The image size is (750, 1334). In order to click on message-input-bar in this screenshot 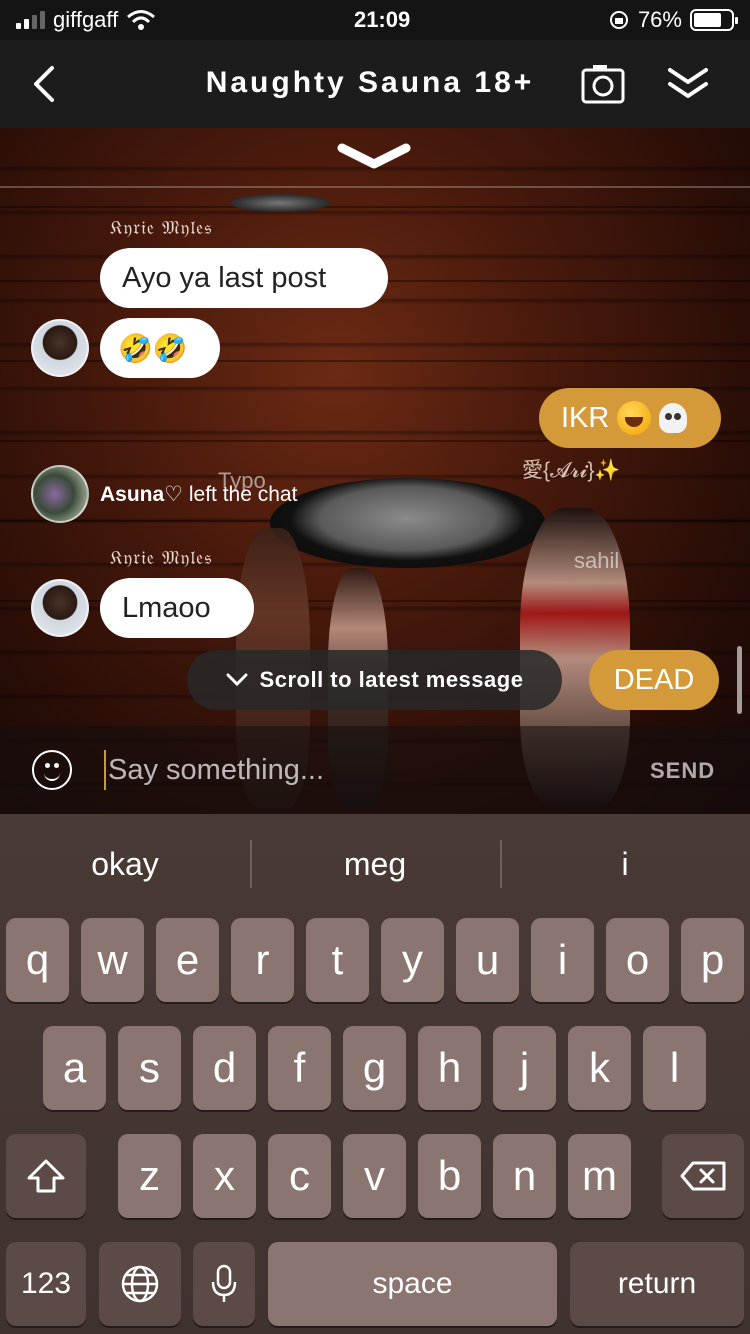, I will do `click(375, 770)`.